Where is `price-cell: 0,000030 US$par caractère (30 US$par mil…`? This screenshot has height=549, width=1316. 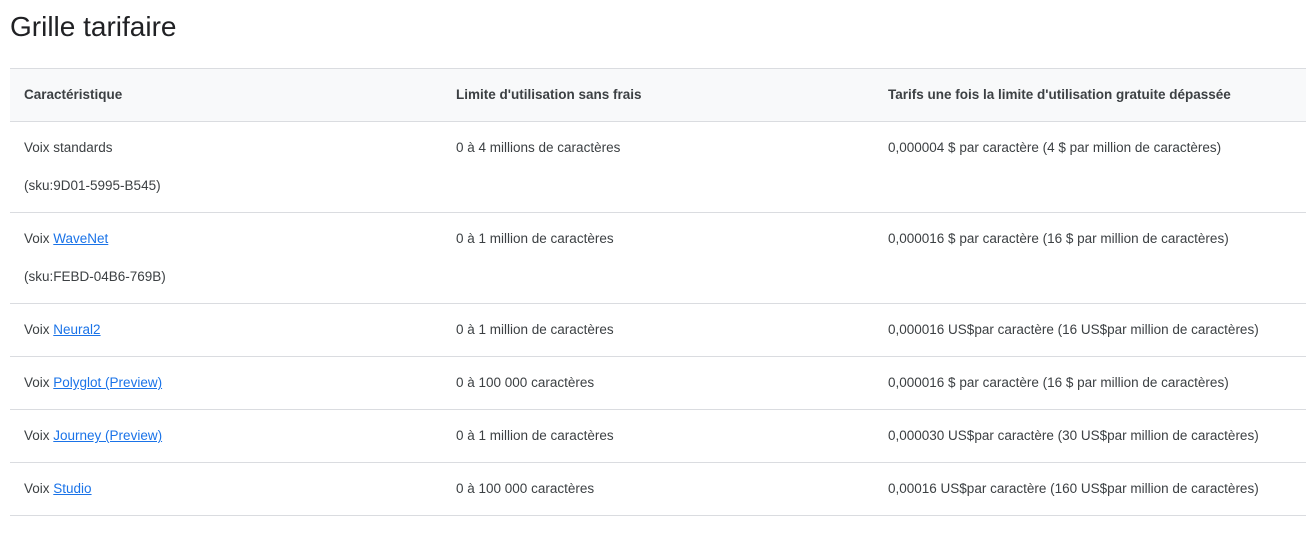 price-cell: 0,000030 US$par caractère (30 US$par mil… is located at coordinates (1073, 435).